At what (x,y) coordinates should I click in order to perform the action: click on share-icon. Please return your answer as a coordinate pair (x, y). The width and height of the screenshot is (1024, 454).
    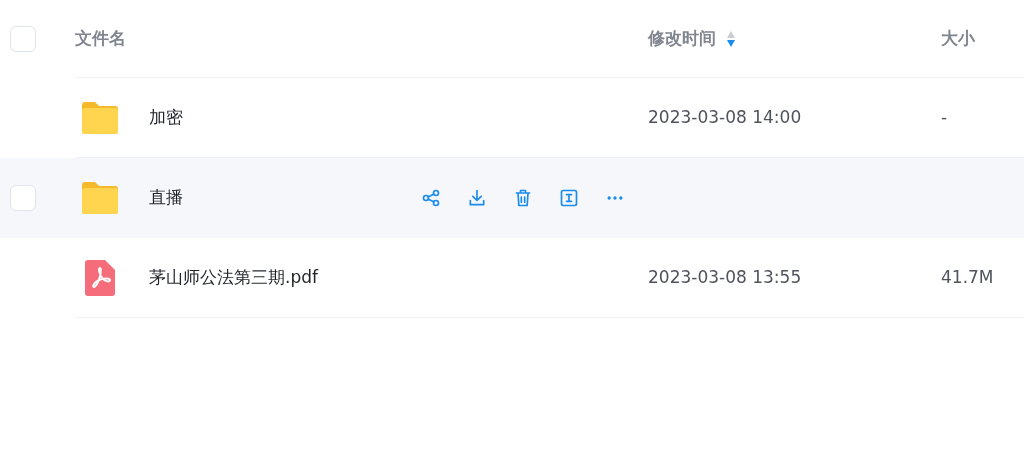
    Looking at the image, I should click on (431, 198).